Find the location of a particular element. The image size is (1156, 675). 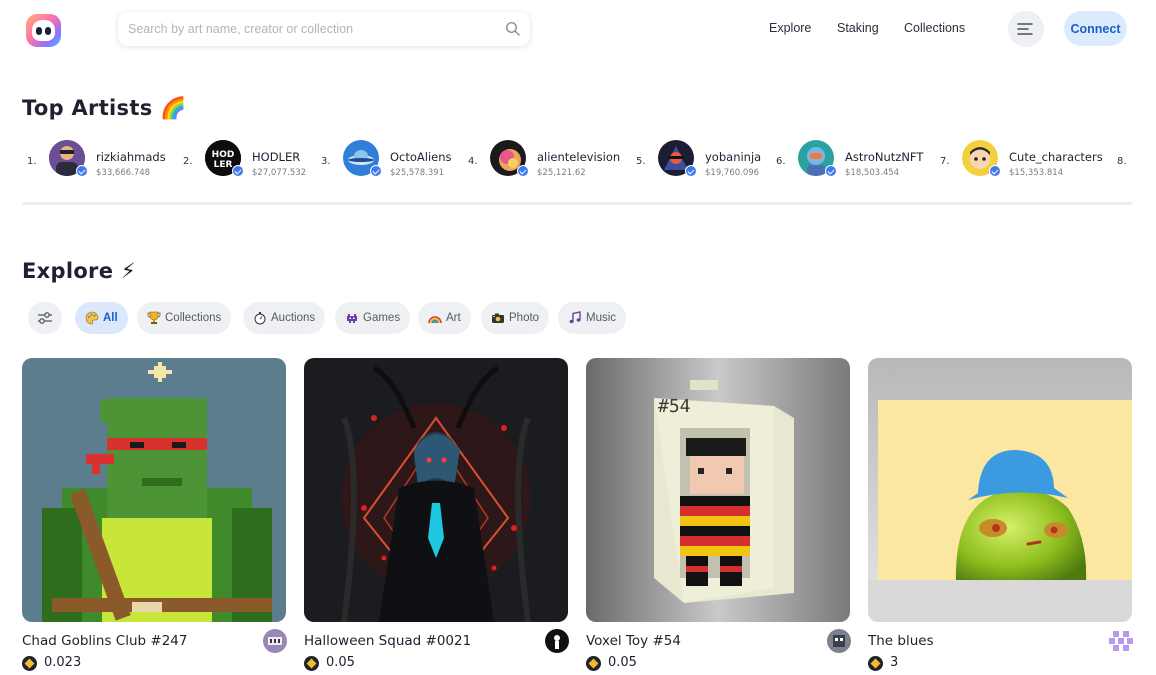

connect-button: Connect is located at coordinates (1095, 28).